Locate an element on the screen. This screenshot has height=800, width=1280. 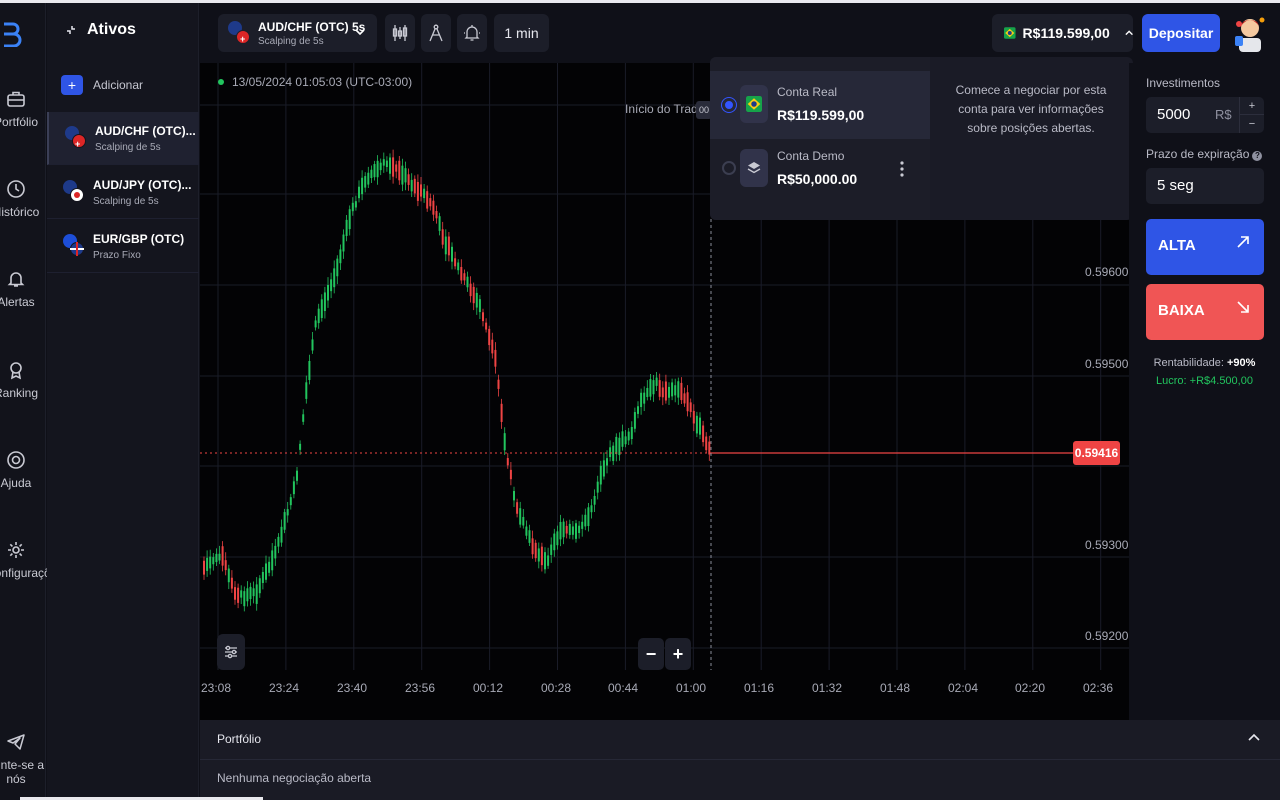
buy-up-button: ALTA is located at coordinates (1205, 247).